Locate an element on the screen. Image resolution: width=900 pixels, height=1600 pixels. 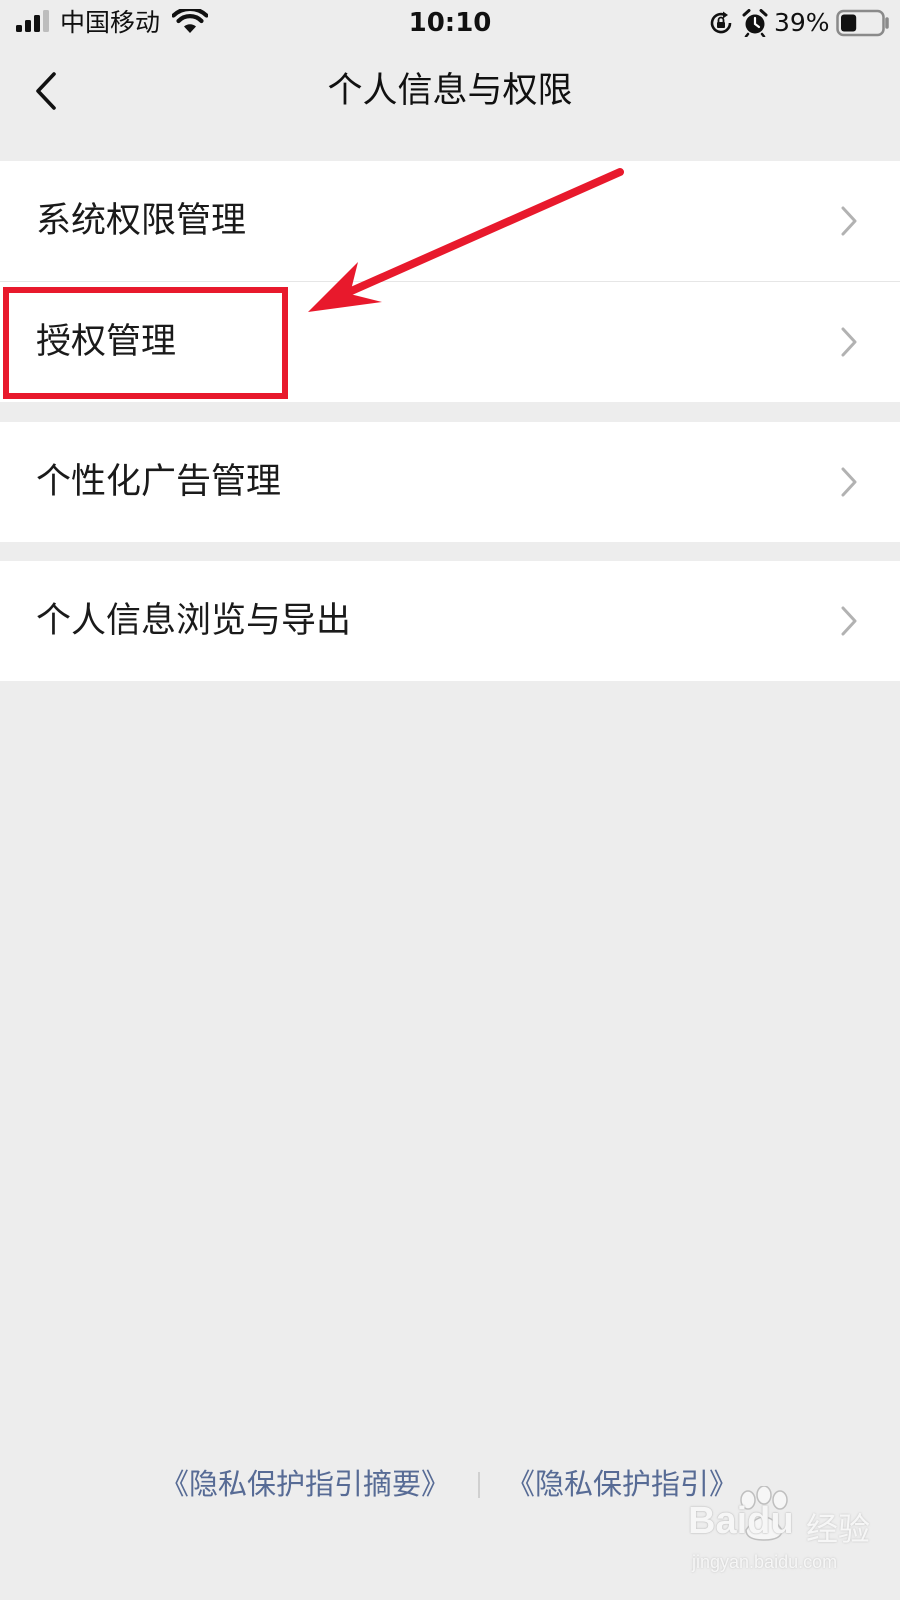
baidu-watermark: Baidu 经验 jingyan.baidu.com is located at coordinates (788, 1538).